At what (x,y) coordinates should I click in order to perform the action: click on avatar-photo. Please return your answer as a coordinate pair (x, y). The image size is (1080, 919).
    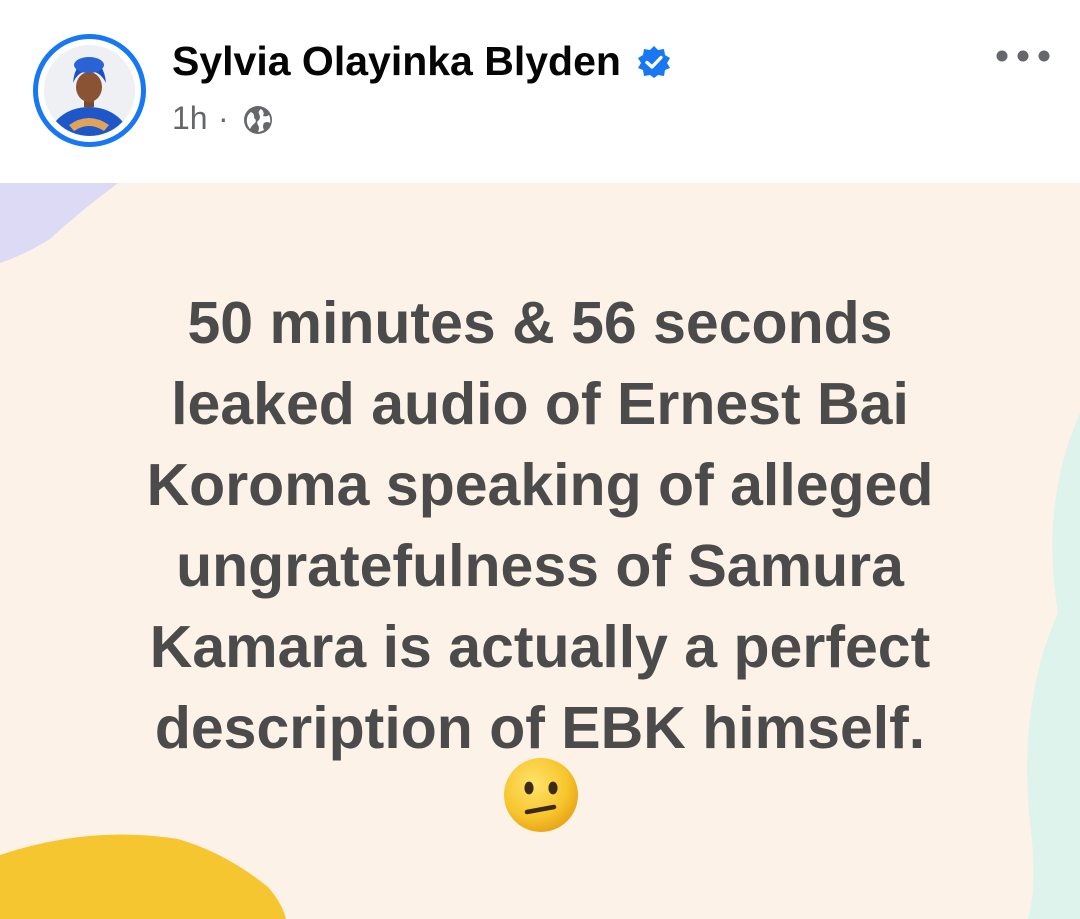
    Looking at the image, I should click on (89, 90).